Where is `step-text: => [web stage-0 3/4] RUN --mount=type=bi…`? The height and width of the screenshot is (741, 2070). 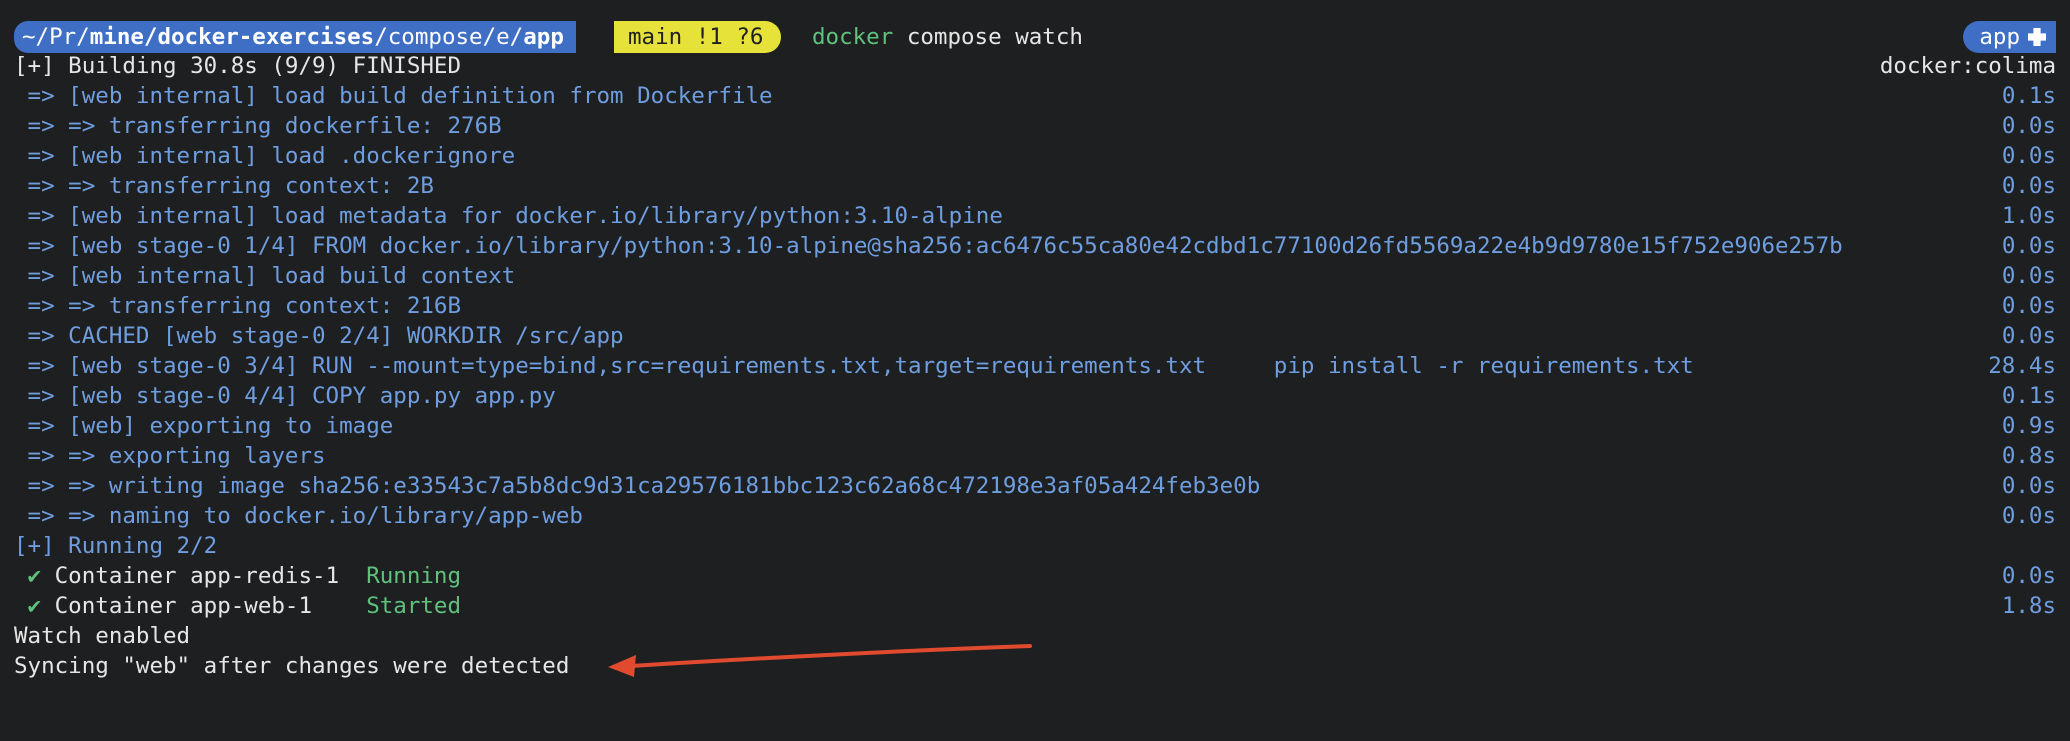 step-text: => [web stage-0 3/4] RUN --mount=type=bi… is located at coordinates (854, 366).